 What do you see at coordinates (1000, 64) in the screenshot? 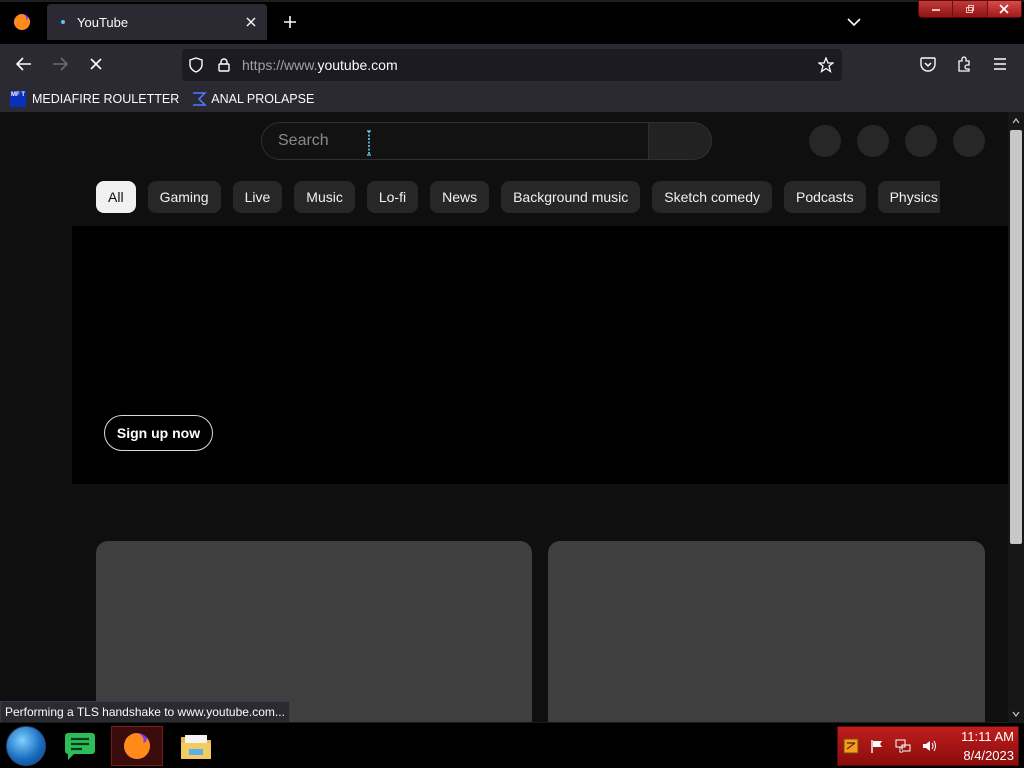
I see `menu-icon` at bounding box center [1000, 64].